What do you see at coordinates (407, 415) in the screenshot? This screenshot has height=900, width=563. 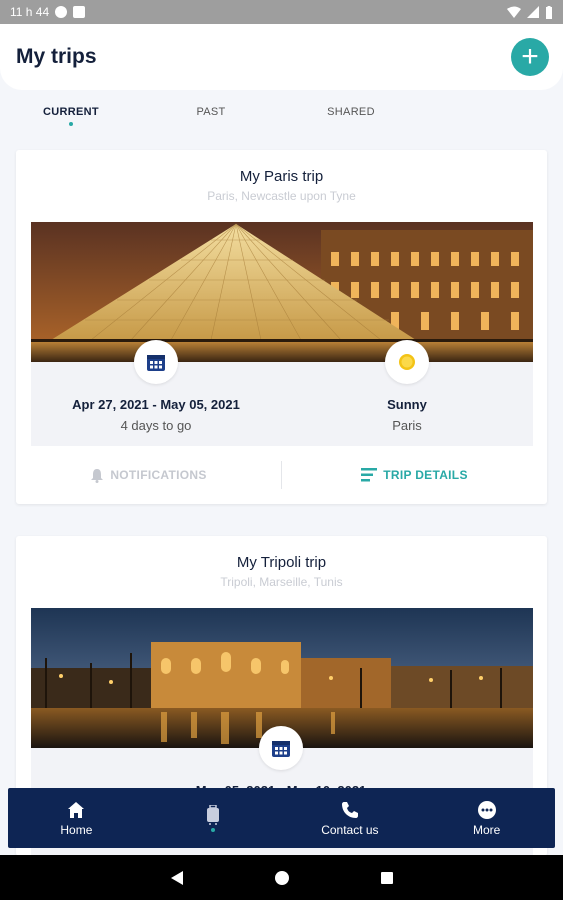 I see `trip-weather-block: Sunny Paris` at bounding box center [407, 415].